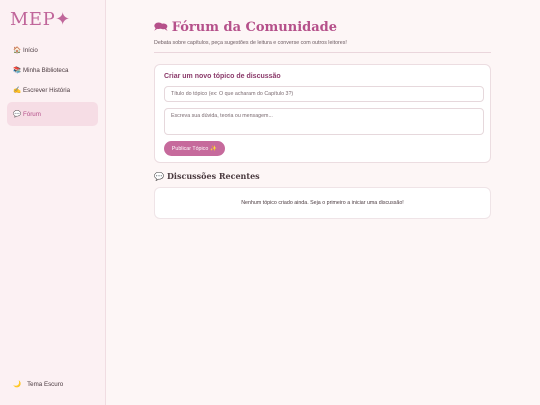  Describe the element at coordinates (40, 19) in the screenshot. I see `app-logo: MEP✦` at that location.